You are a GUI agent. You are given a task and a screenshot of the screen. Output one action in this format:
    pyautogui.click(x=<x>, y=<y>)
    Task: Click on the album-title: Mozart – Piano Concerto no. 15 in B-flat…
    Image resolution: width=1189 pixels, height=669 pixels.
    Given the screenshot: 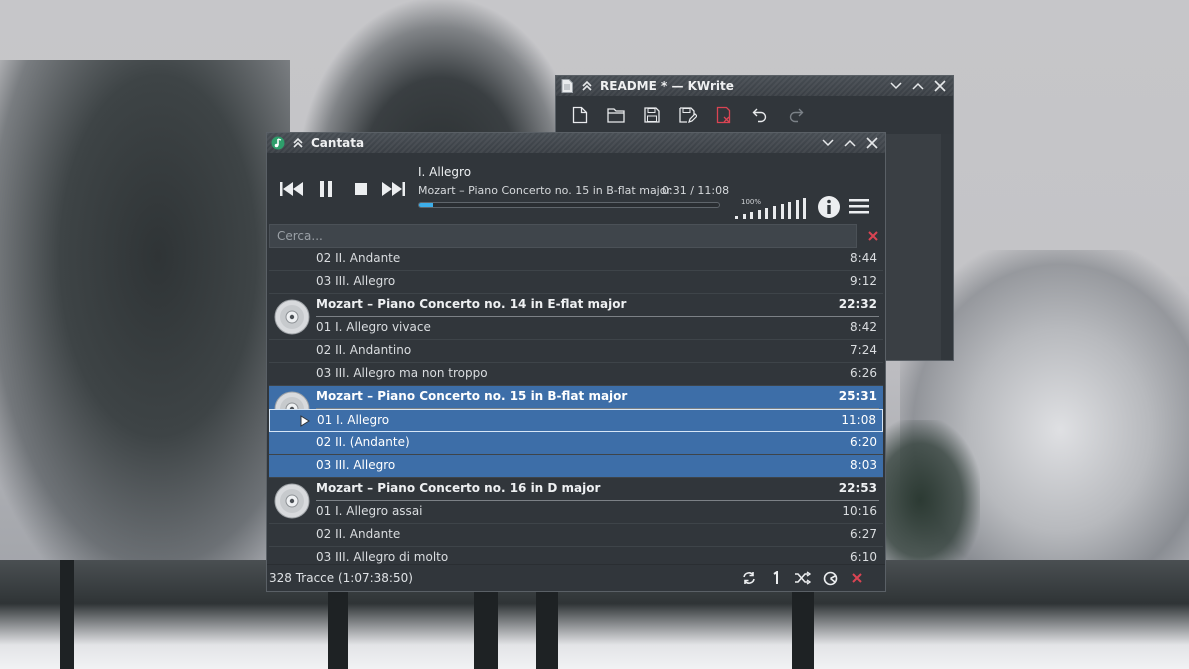 What is the action you would take?
    pyautogui.click(x=472, y=396)
    